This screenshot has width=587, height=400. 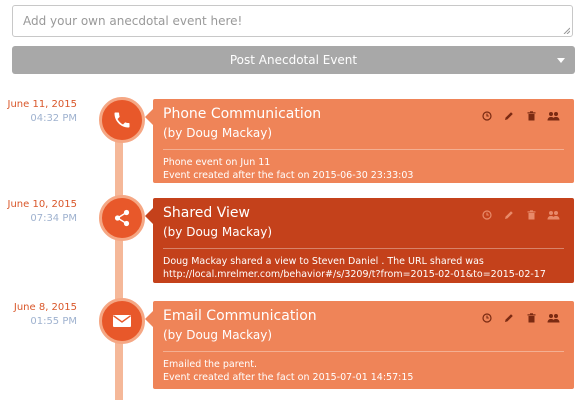 I want to click on envelope-icon, so click(x=122, y=321).